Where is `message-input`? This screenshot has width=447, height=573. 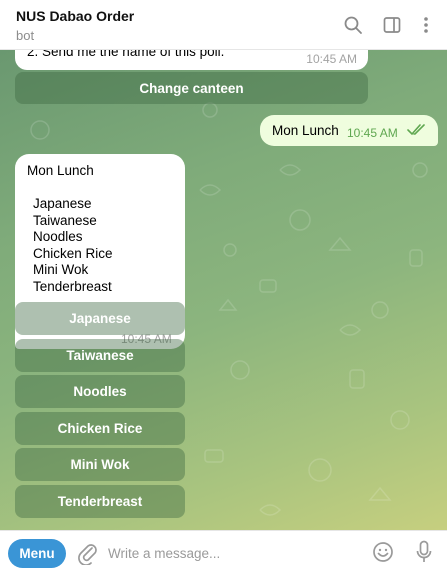 message-input is located at coordinates (233, 553).